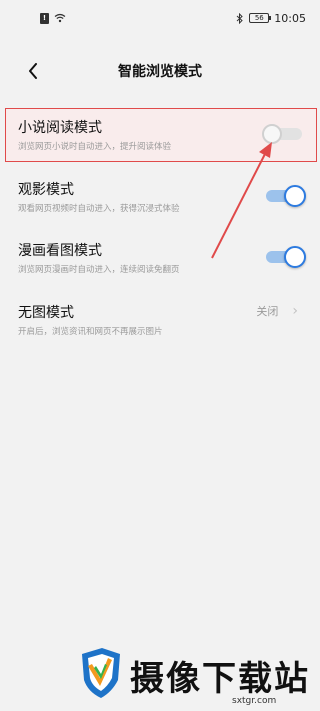 This screenshot has height=711, width=320. Describe the element at coordinates (95, 147) in the screenshot. I see `setting-desc: 浏览网页小说时自动进入，提升阅读体验` at that location.